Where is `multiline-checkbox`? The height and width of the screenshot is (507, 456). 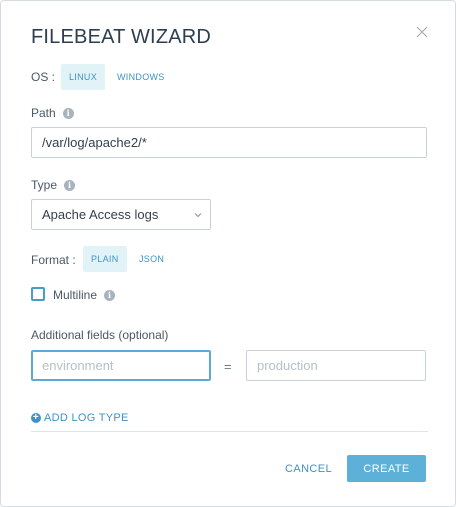
multiline-checkbox is located at coordinates (38, 294).